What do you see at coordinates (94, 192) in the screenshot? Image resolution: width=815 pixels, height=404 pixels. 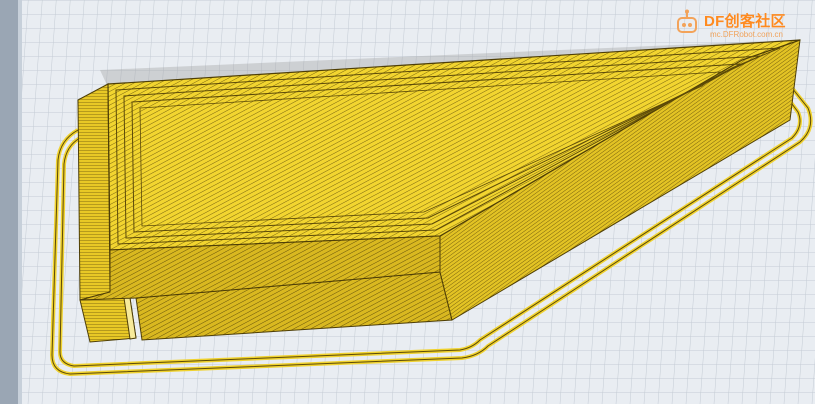 I see `object-left-wall` at bounding box center [94, 192].